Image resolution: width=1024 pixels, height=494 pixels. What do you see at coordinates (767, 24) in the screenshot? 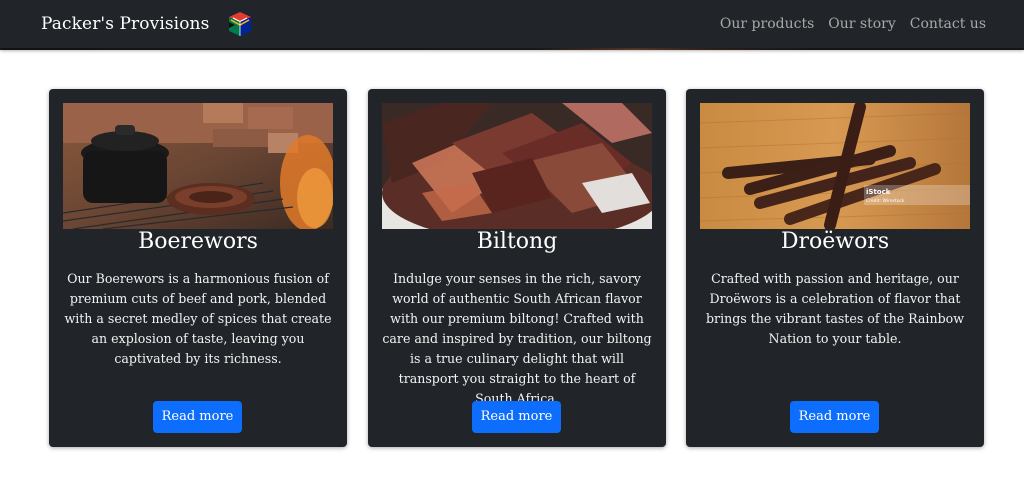
I see `nav-link-products: Our products` at bounding box center [767, 24].